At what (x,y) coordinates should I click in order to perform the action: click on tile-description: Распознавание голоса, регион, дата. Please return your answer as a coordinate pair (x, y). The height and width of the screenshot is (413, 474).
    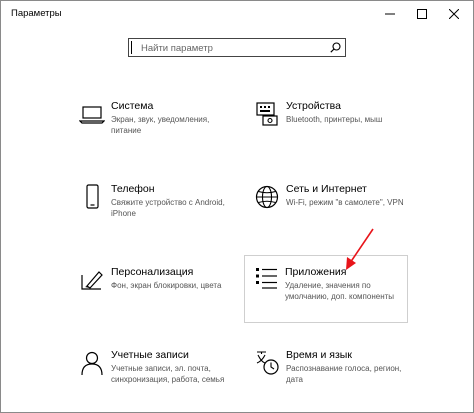
    Looking at the image, I should click on (344, 374).